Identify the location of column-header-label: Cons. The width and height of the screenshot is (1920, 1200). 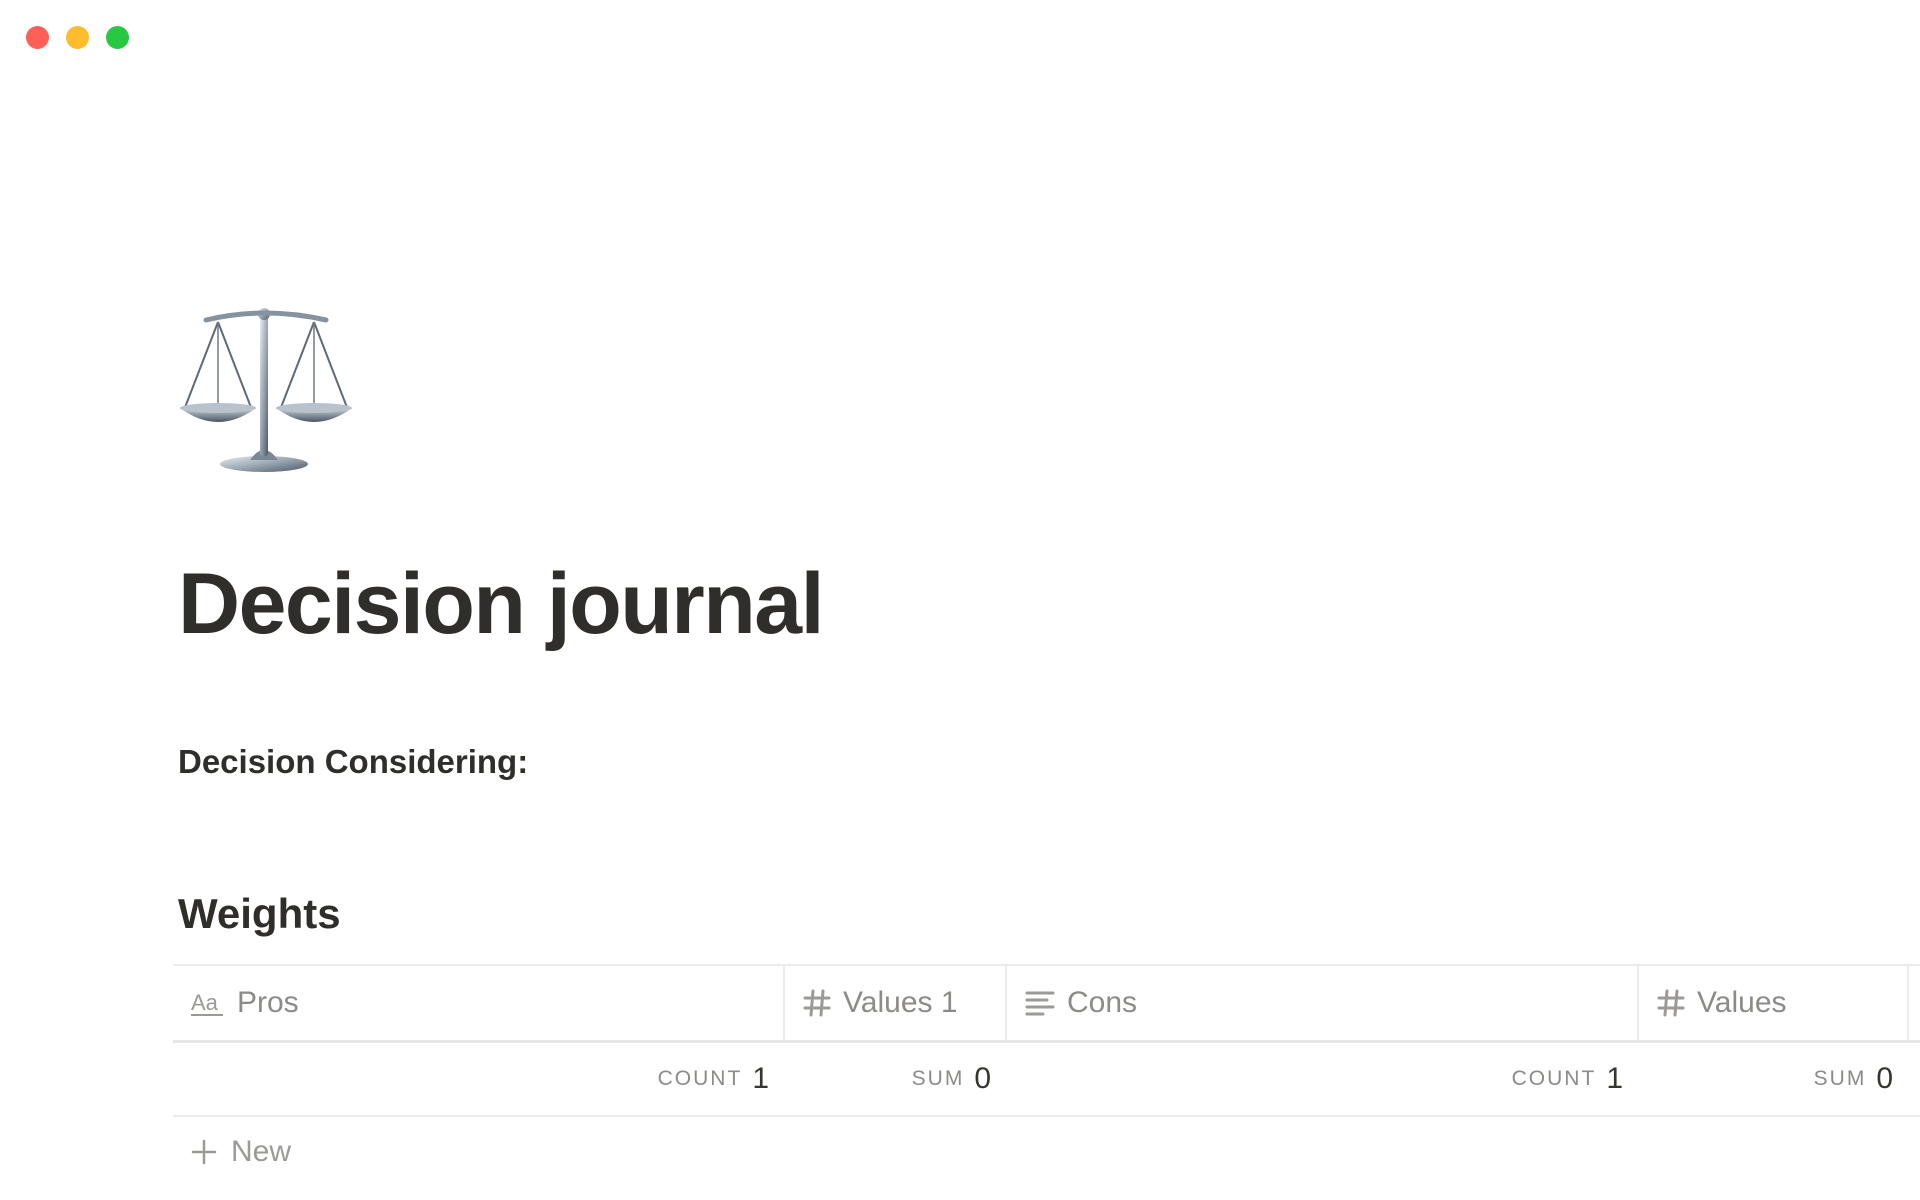
(1102, 1002).